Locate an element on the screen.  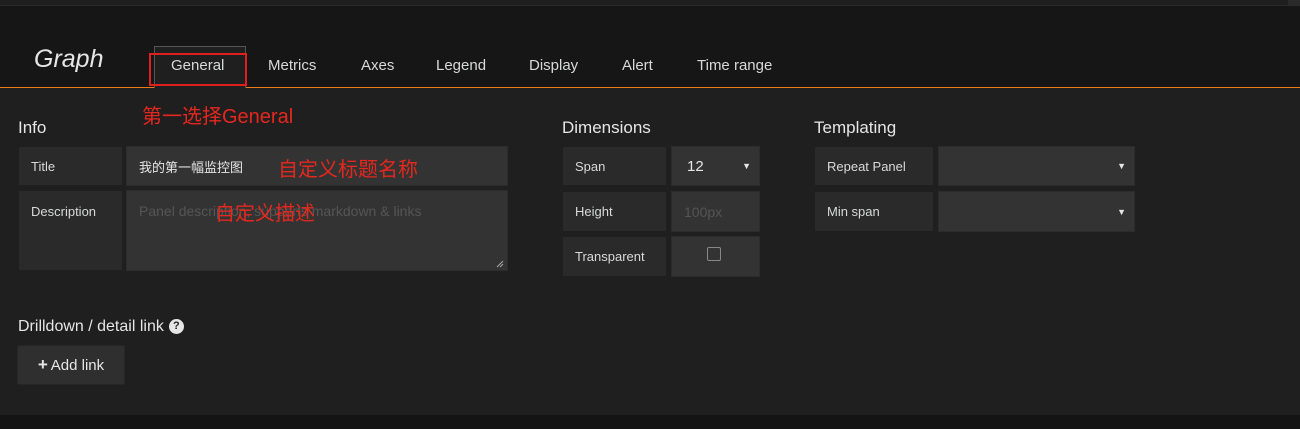
height-placeholder: 100px is located at coordinates (703, 211).